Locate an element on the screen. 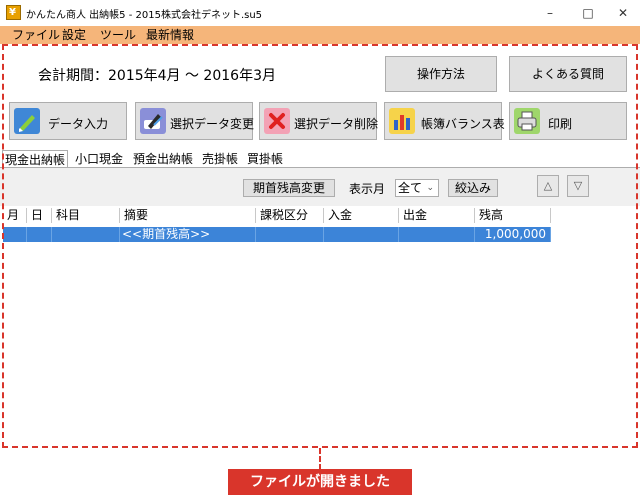  cell-balance: 1,000,000 is located at coordinates (513, 234).